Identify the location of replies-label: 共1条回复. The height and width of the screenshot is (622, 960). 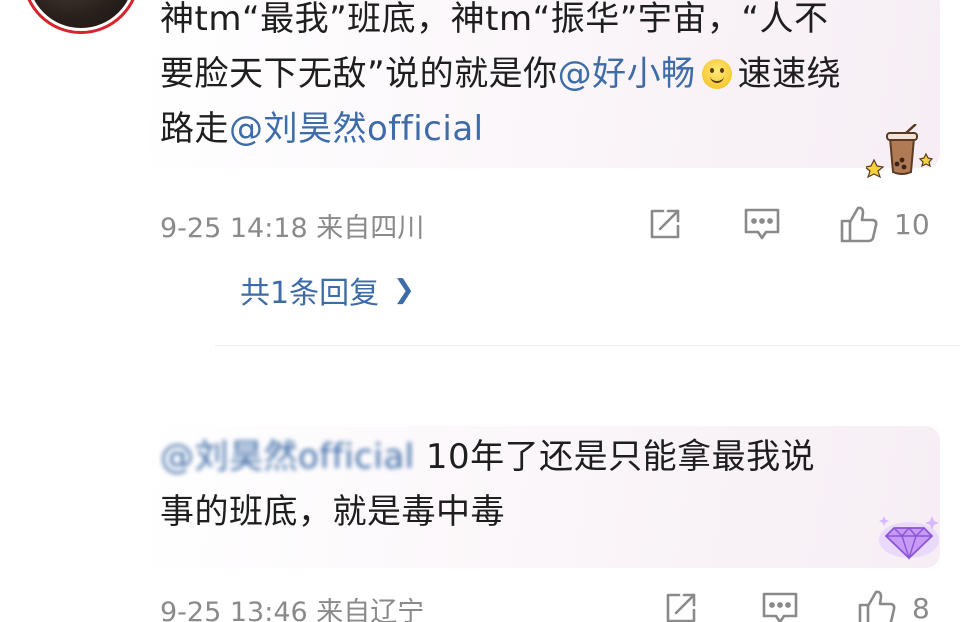
(310, 293).